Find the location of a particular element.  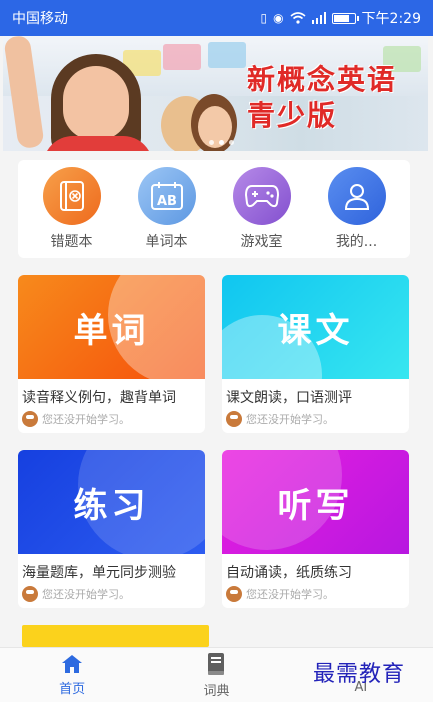

battery-icon is located at coordinates (345, 18).